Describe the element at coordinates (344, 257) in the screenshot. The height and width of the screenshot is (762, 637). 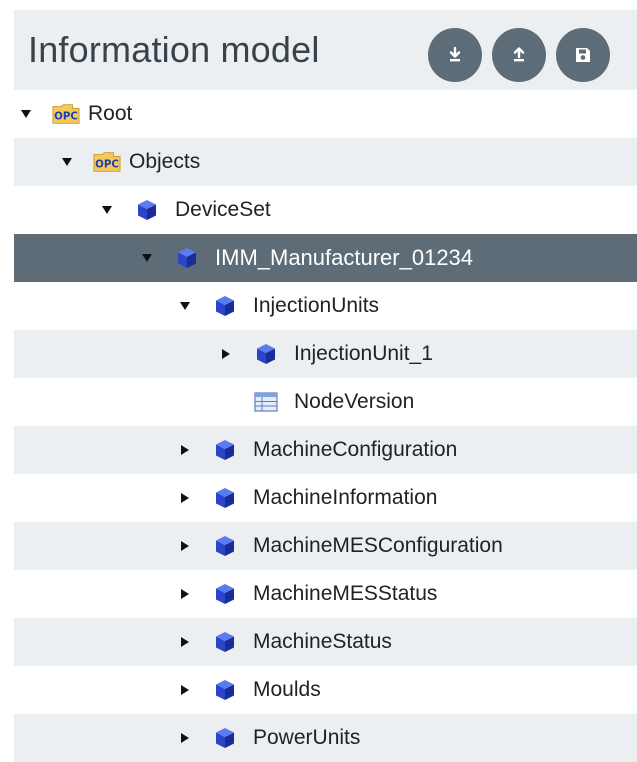
I see `tree-node-label: IMM_Manufacturer_01234` at that location.